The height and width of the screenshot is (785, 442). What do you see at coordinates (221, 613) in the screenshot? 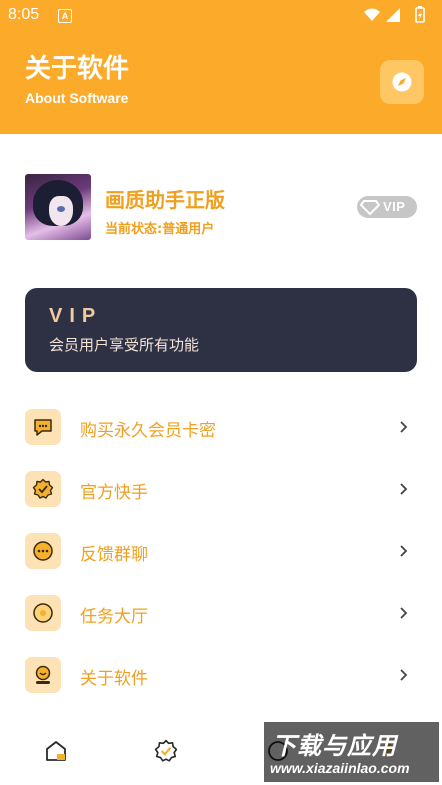
I see `menu-item-task-hall: 任务大厅` at bounding box center [221, 613].